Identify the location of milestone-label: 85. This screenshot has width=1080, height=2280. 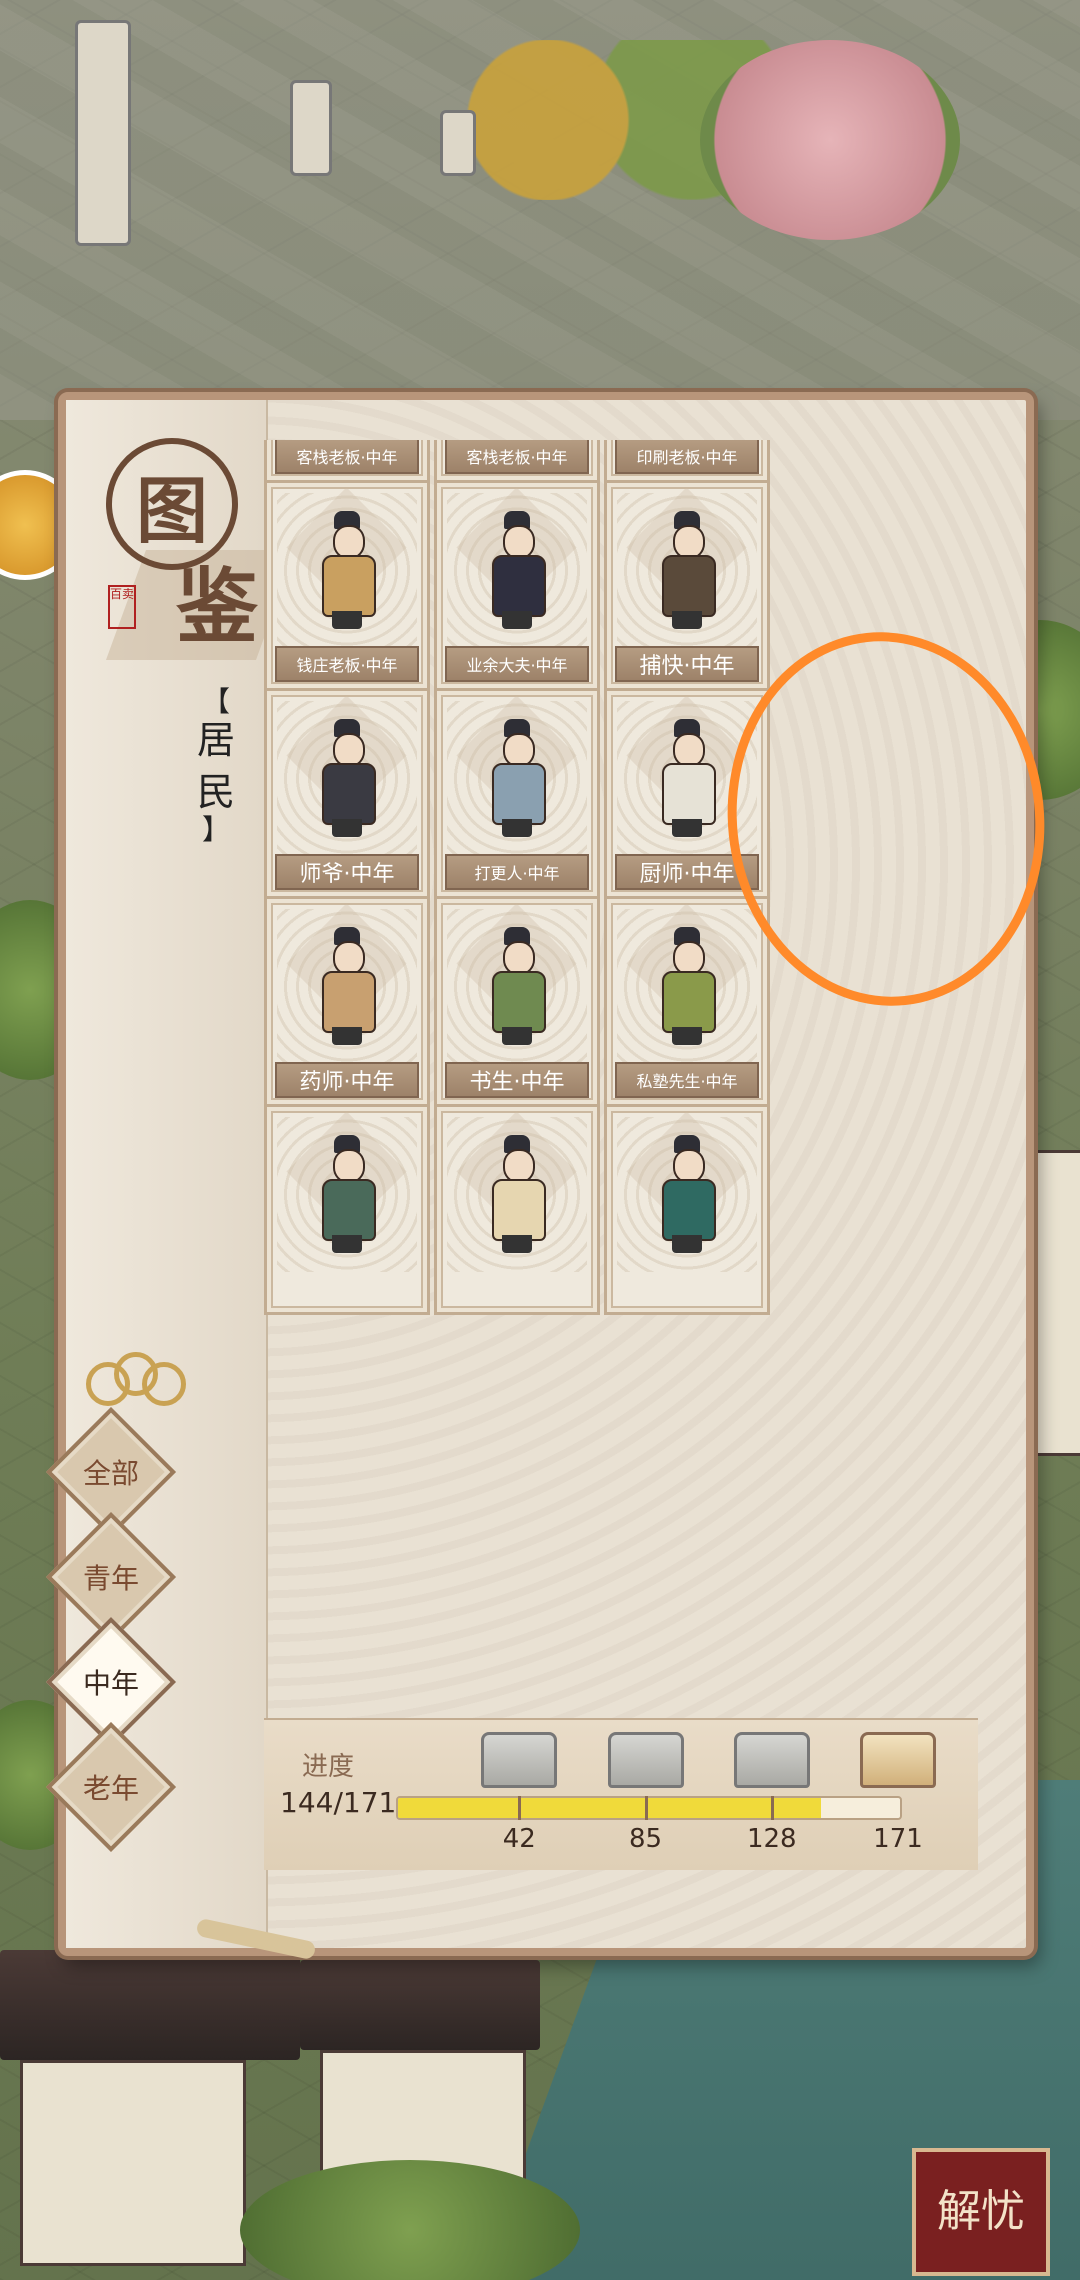
(645, 1839).